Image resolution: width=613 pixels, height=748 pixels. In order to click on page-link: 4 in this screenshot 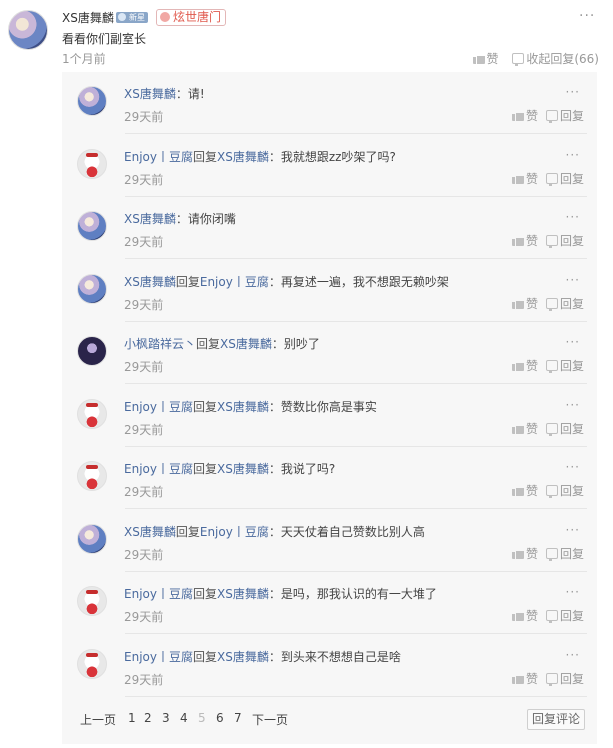, I will do `click(184, 718)`.